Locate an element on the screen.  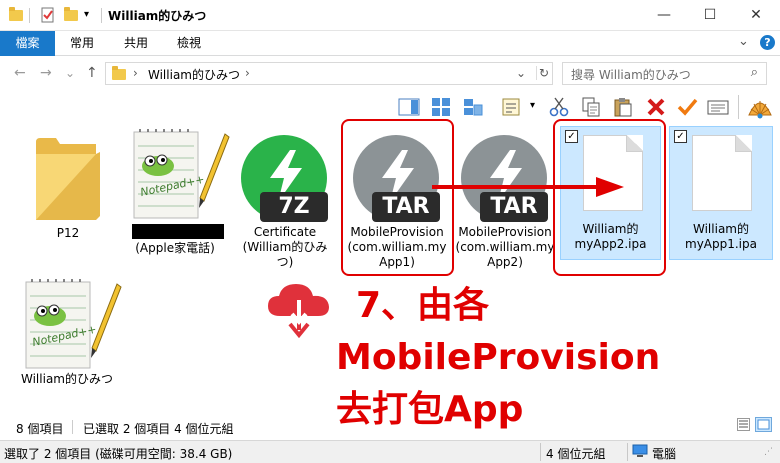
size-status: 4 個位元組 is located at coordinates (576, 454).